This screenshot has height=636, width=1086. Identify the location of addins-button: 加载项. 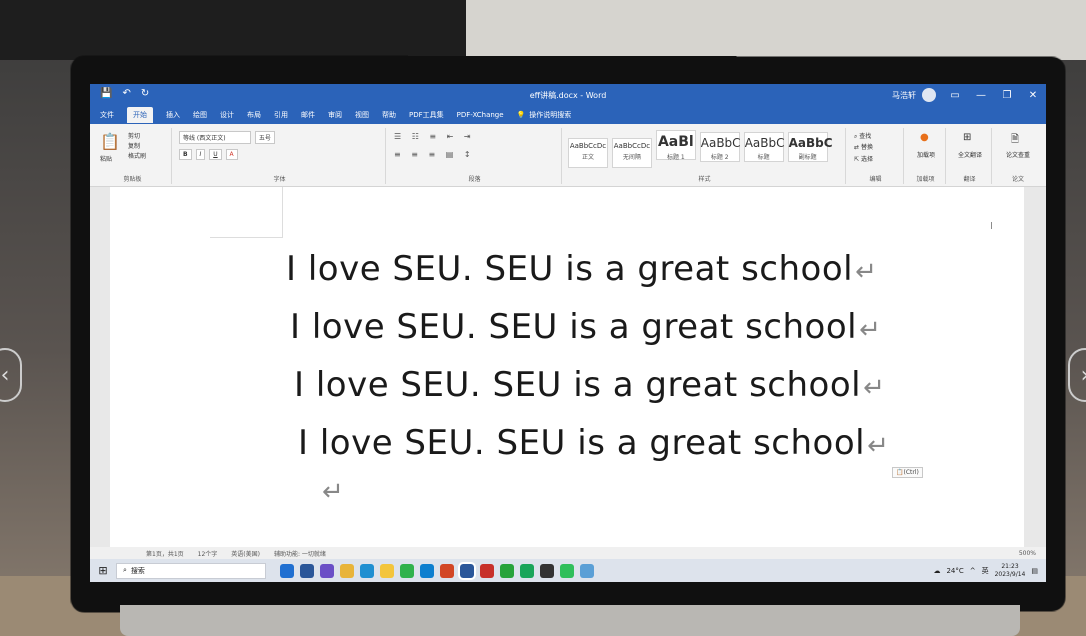
(926, 154).